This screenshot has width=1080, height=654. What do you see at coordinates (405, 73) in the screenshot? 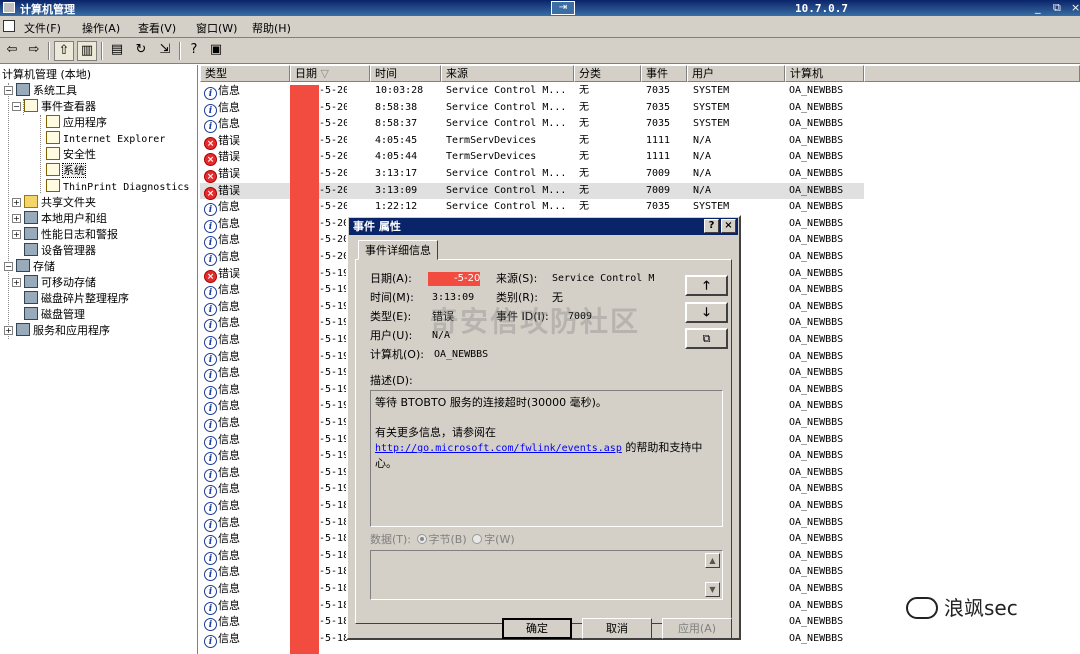
I see `column-header-time: 时间` at bounding box center [405, 73].